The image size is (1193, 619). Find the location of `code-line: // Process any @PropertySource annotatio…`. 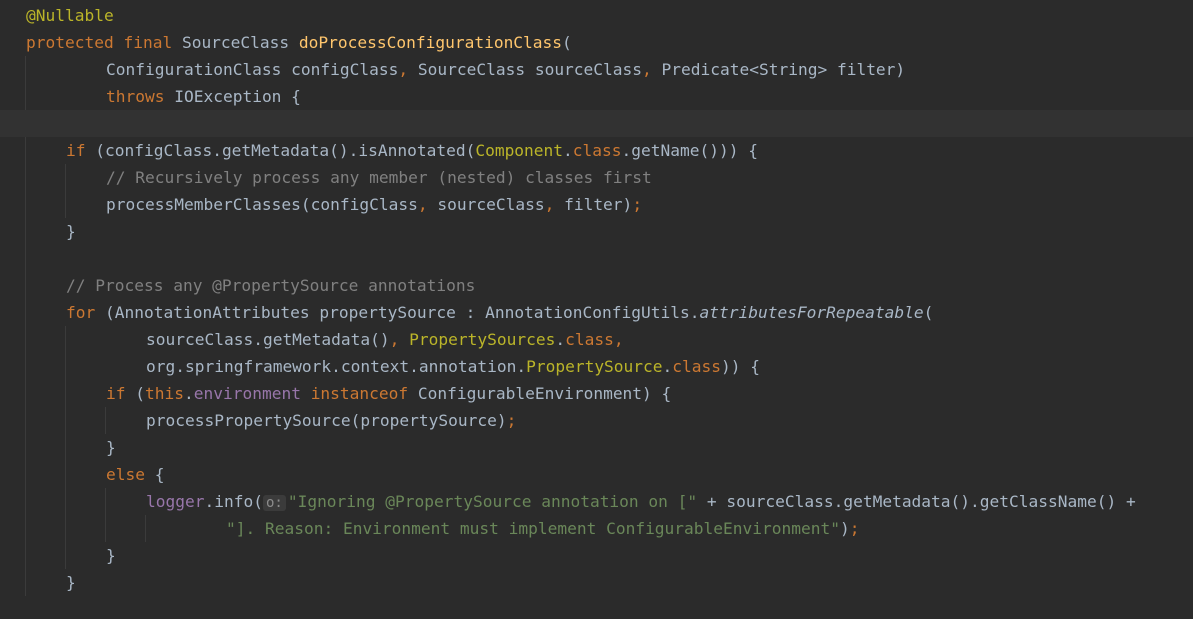

code-line: // Process any @PropertySource annotatio… is located at coordinates (596, 285).